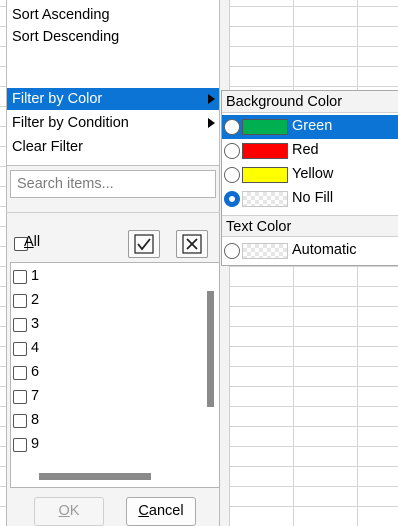  I want to click on select-all-label: All, so click(32, 242).